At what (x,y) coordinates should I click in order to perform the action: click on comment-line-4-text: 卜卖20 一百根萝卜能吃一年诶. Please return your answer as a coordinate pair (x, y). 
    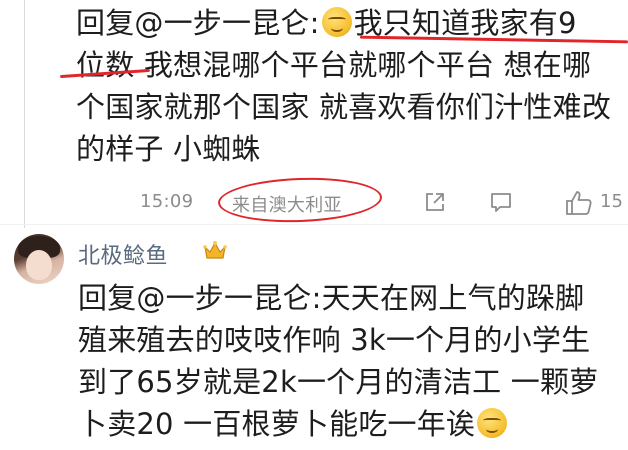
    Looking at the image, I should click on (277, 424).